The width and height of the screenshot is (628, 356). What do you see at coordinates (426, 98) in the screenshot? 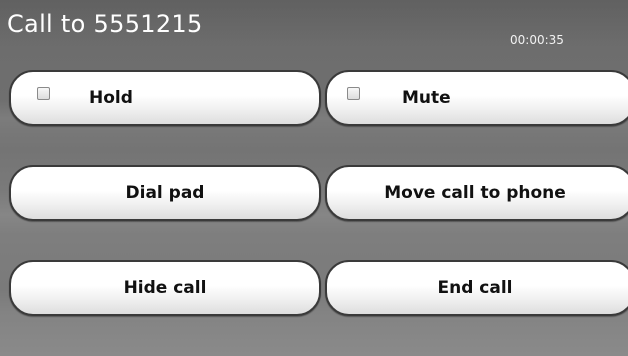
I see `mute-label: Mute` at bounding box center [426, 98].